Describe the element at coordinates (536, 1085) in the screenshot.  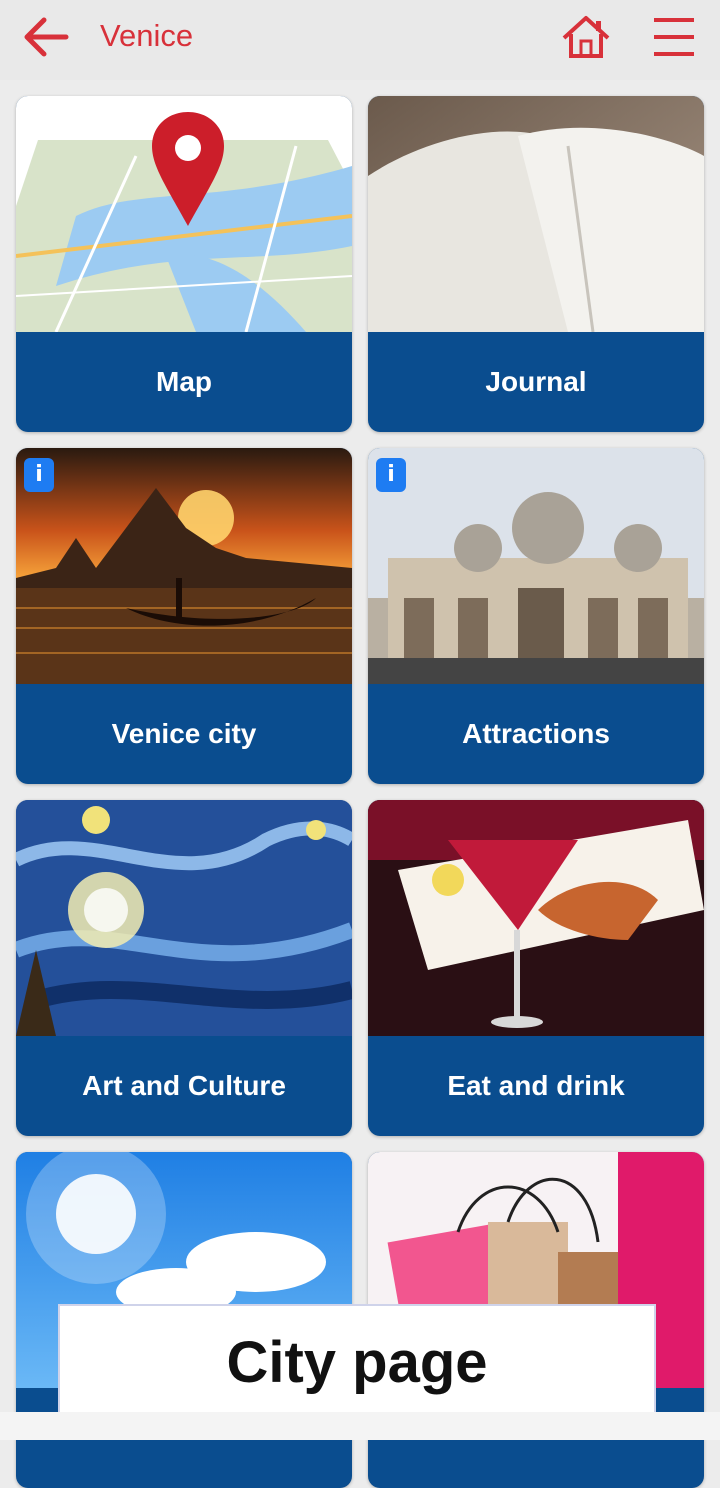
I see `tile-label: Eat and drink` at that location.